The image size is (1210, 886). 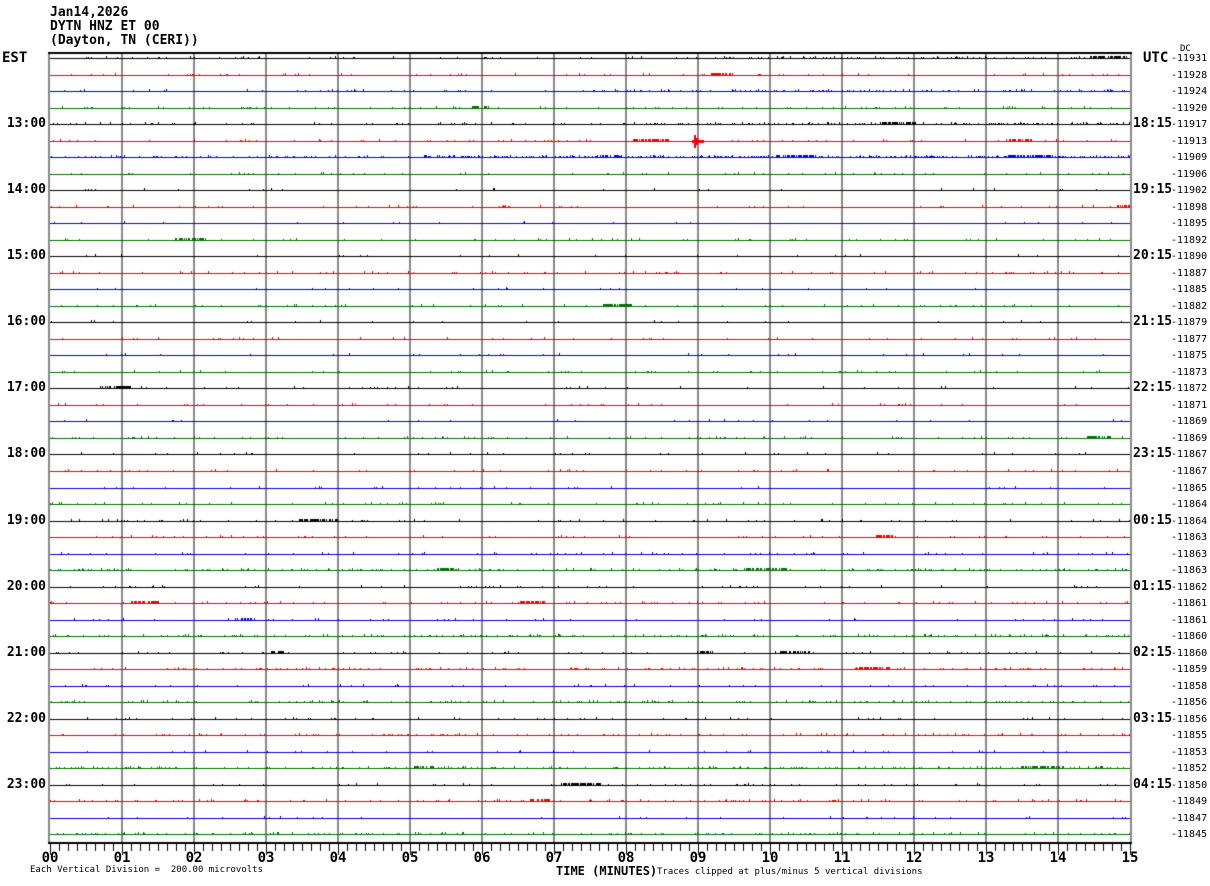 I want to click on utc-axis-label: UTC, so click(x=1156, y=58).